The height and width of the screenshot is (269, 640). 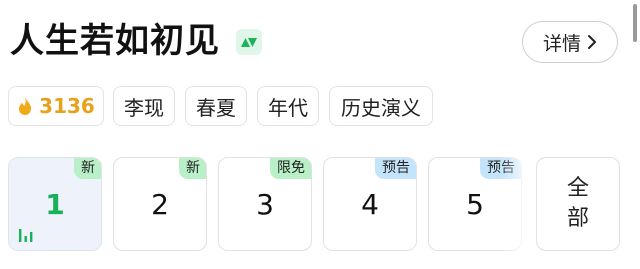 I want to click on heat-value: 3136, so click(x=67, y=106).